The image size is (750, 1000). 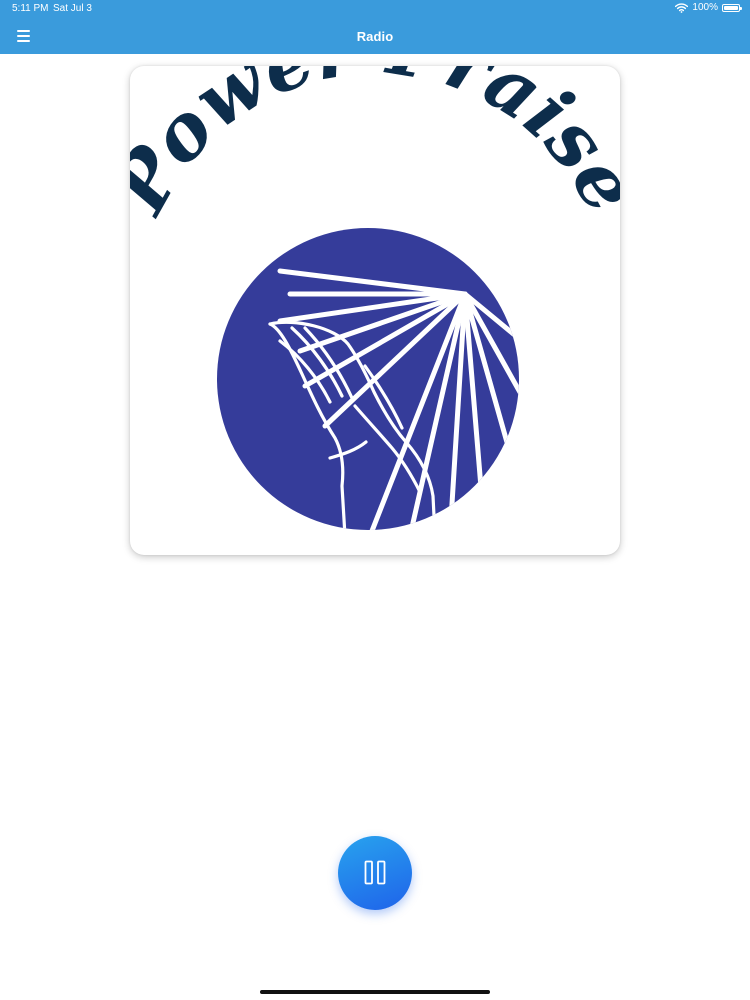 What do you see at coordinates (375, 36) in the screenshot?
I see `page-title: Radio` at bounding box center [375, 36].